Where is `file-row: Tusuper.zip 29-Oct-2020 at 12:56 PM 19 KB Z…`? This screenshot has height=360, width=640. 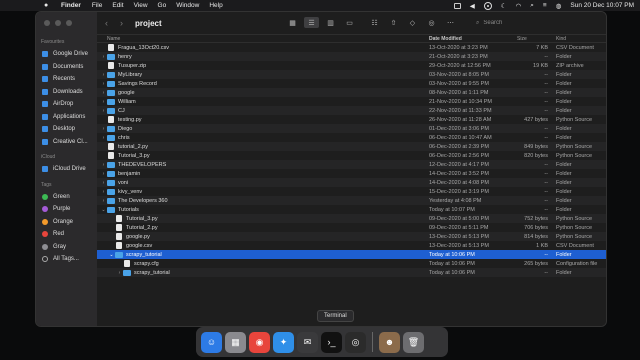
file-row: Tusuper.zip 29-Oct-2020 at 12:56 PM 19 KB Z… is located at coordinates (351, 65).